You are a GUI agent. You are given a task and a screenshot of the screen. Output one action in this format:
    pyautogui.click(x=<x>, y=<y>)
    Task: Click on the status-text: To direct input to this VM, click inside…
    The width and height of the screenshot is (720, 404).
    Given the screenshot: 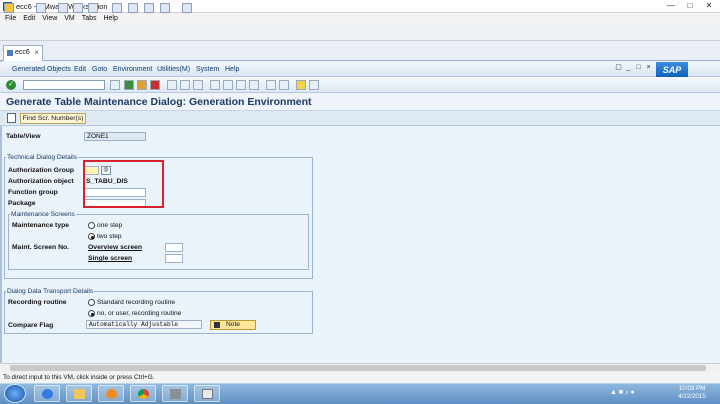 What is the action you would take?
    pyautogui.click(x=79, y=377)
    